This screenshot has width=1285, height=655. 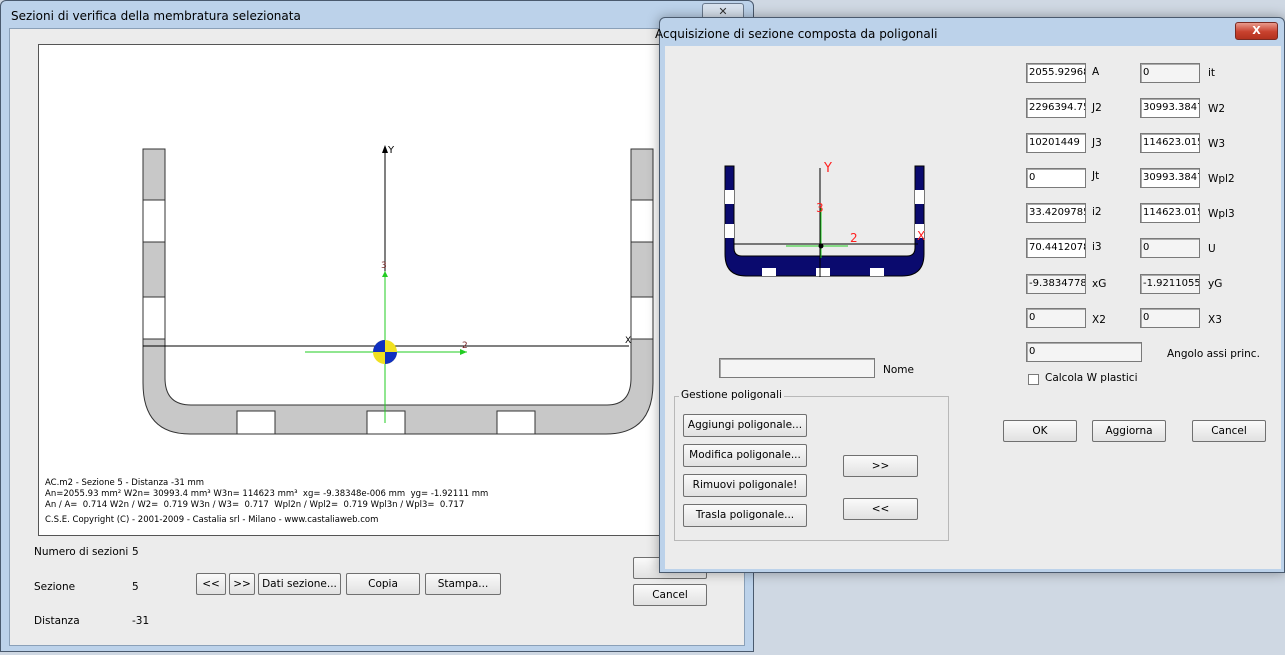 I want to click on label-2: 2, so click(x=465, y=346).